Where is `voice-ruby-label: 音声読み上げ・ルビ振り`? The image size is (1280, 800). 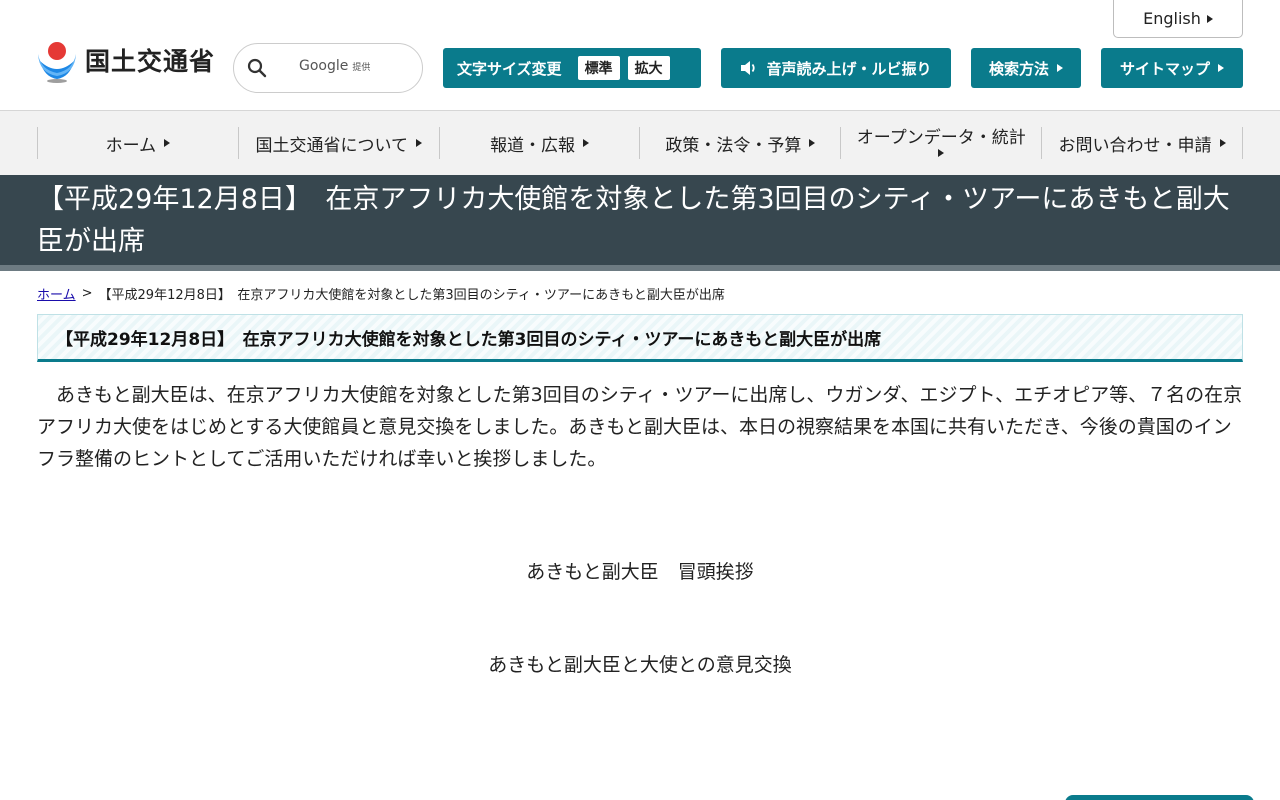 voice-ruby-label: 音声読み上げ・ルビ振り is located at coordinates (849, 68).